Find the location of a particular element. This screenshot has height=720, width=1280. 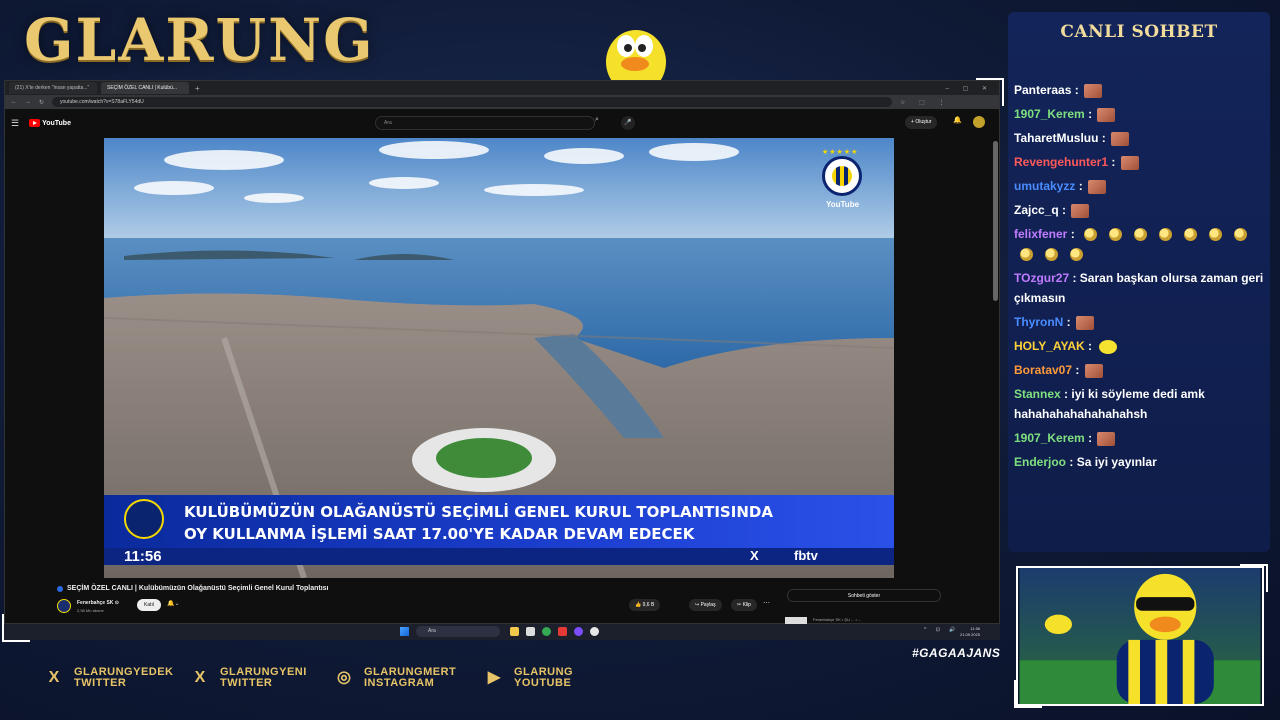

new-tab-icon: + is located at coordinates (197, 88).